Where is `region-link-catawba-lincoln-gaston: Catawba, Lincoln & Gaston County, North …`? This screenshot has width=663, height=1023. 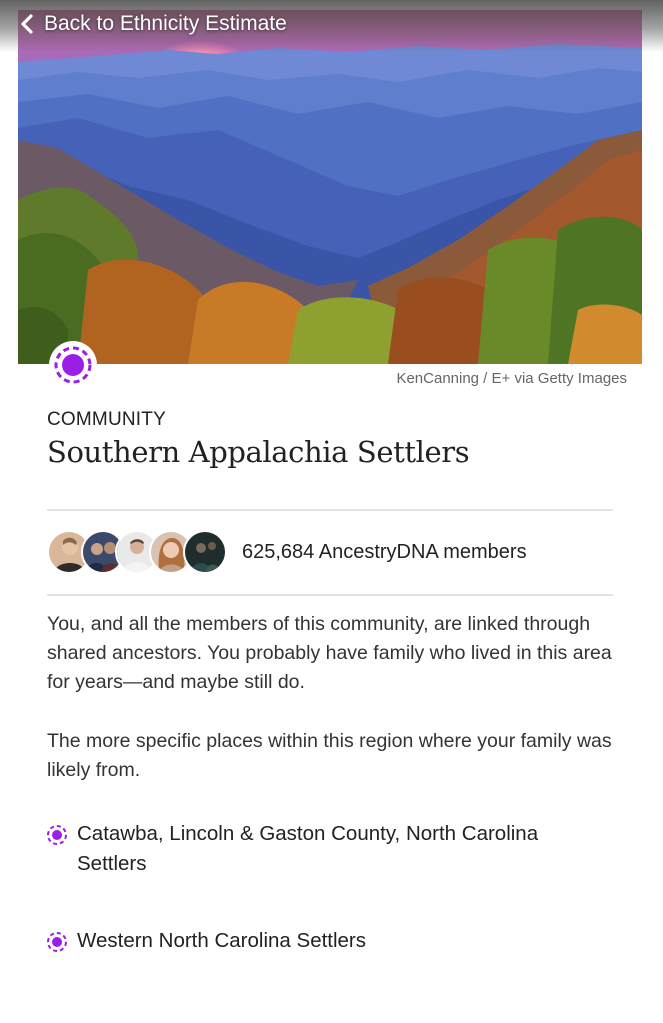
region-link-catawba-lincoln-gaston: Catawba, Lincoln & Gaston County, North … is located at coordinates (325, 849).